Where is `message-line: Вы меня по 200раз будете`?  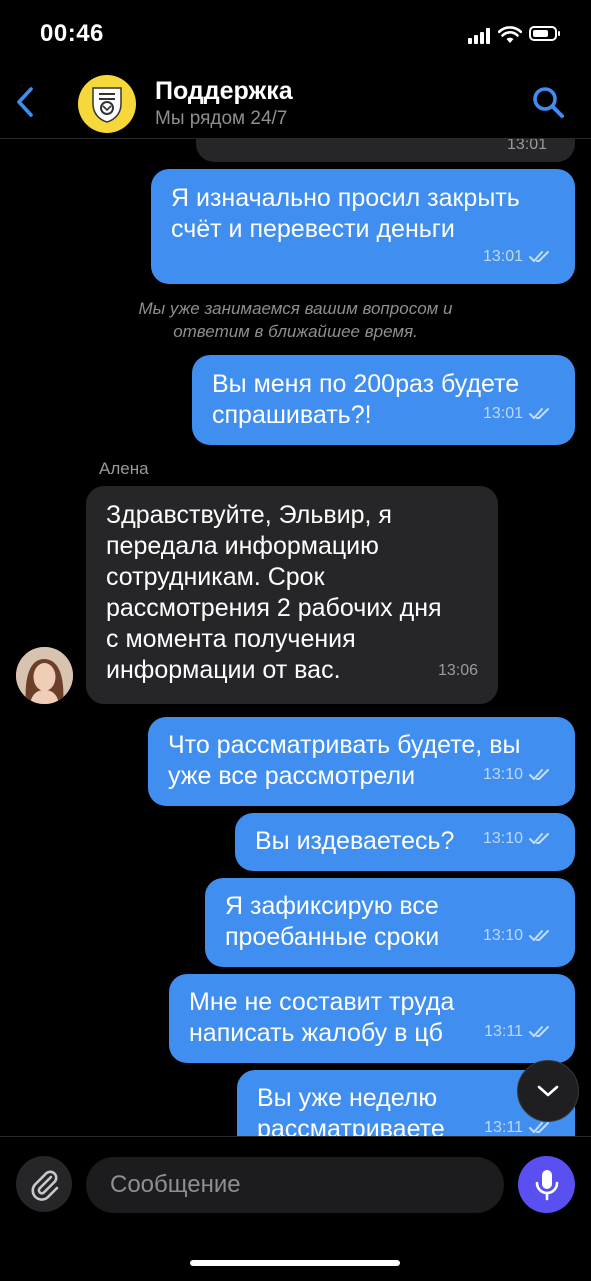
message-line: Вы меня по 200раз будете is located at coordinates (366, 384).